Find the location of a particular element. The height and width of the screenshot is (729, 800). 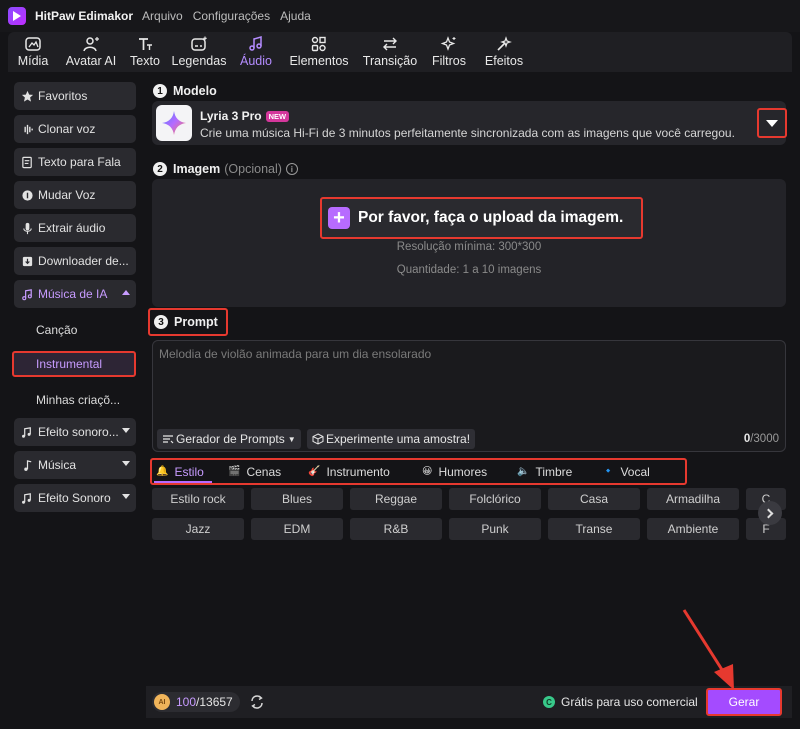

app-name: HitPaw Edimakor is located at coordinates (84, 16).